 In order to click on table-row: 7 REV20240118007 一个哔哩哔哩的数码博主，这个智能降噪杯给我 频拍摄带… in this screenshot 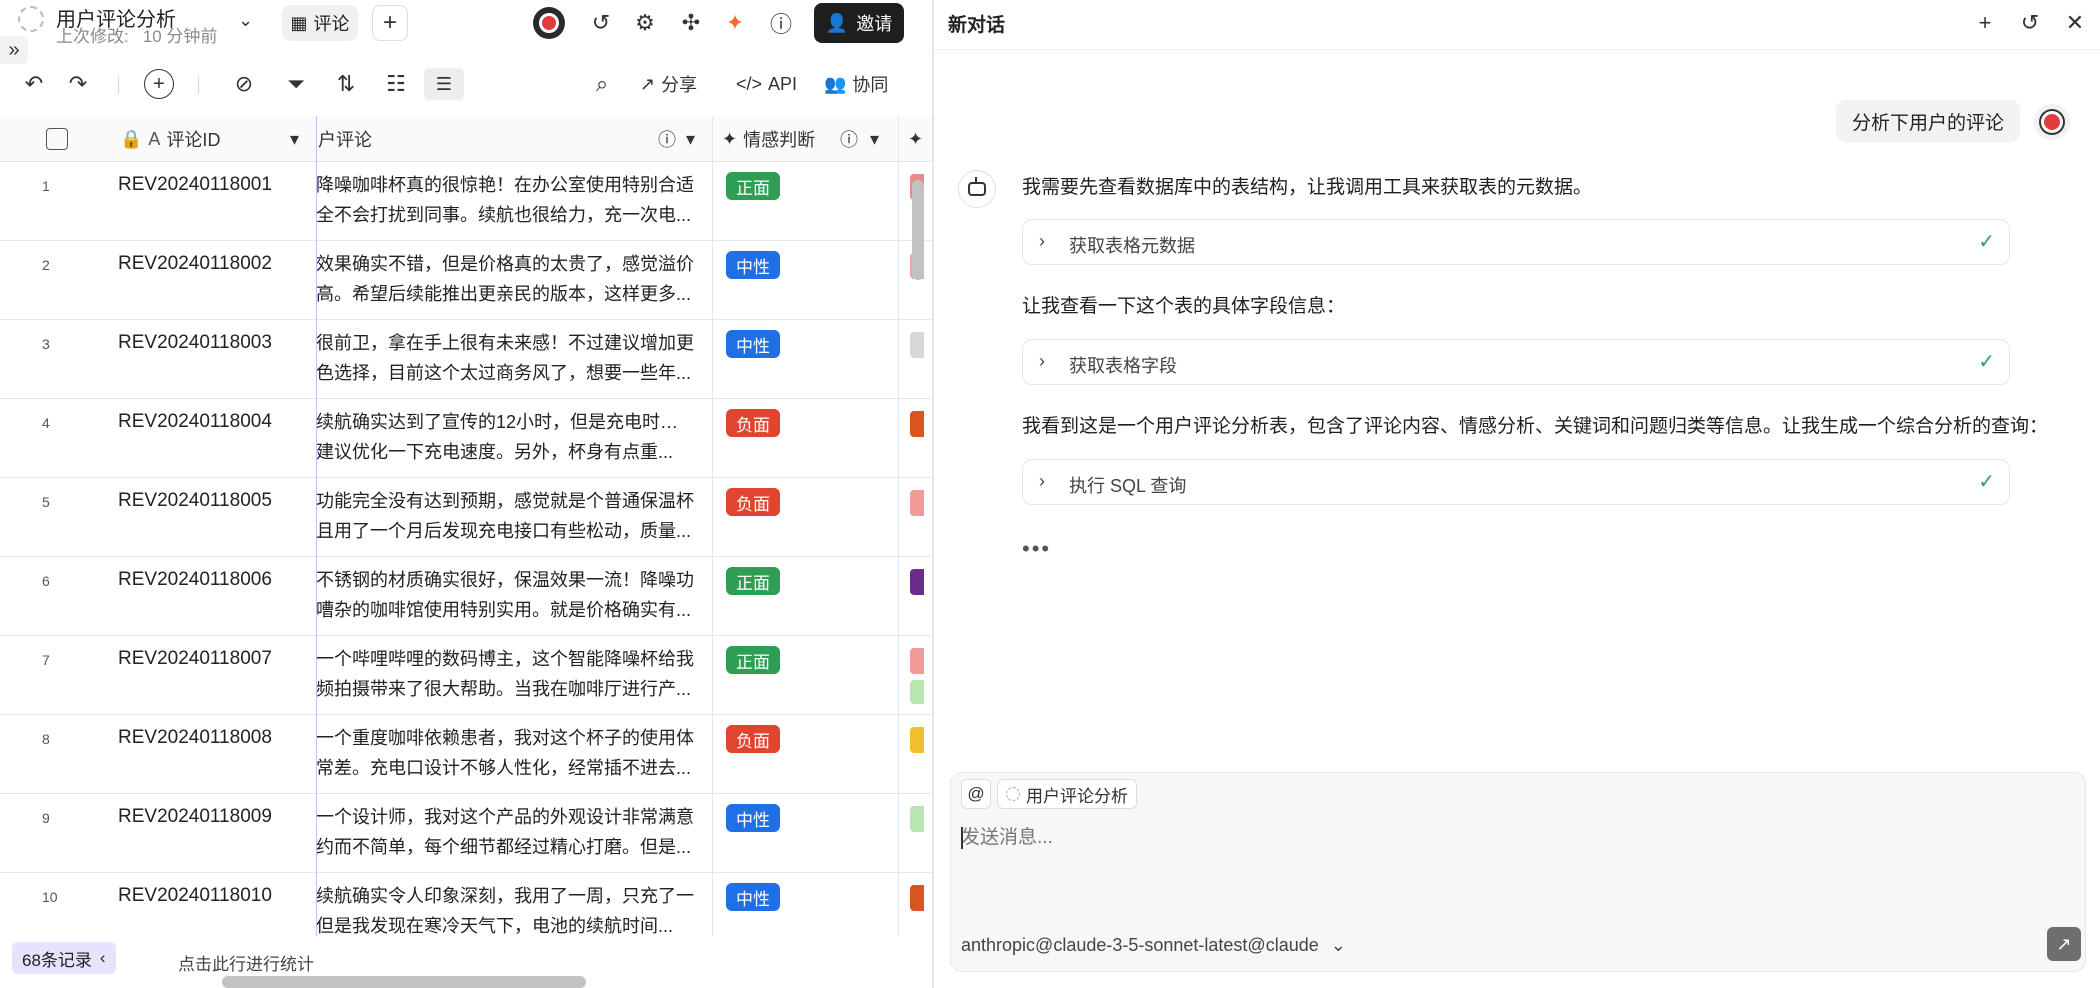, I will do `click(466, 675)`.